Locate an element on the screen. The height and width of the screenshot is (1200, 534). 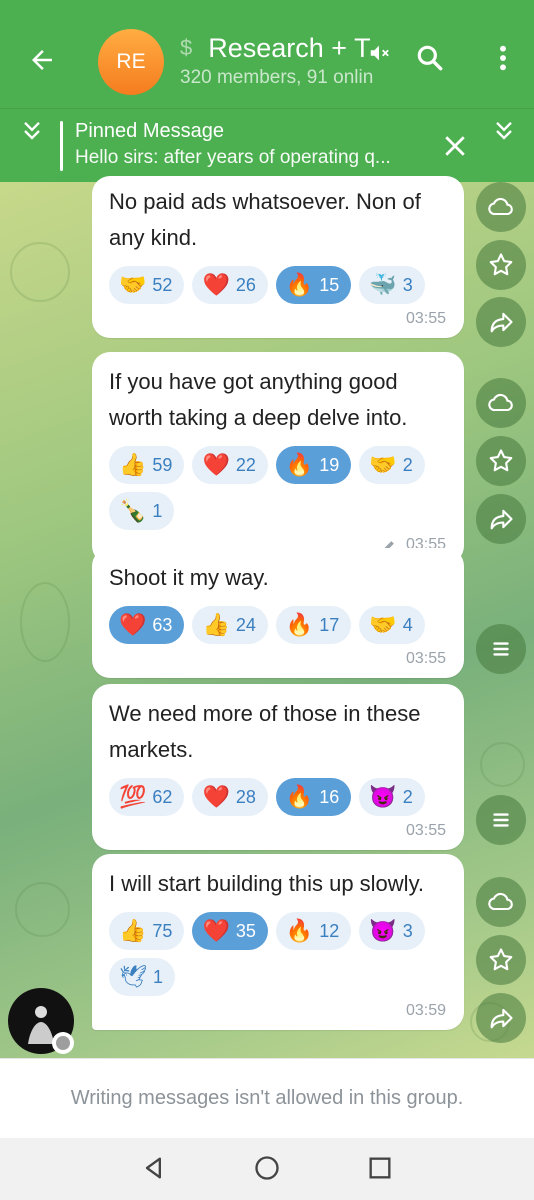
reaction-chip: 🤝 52 is located at coordinates (147, 285).